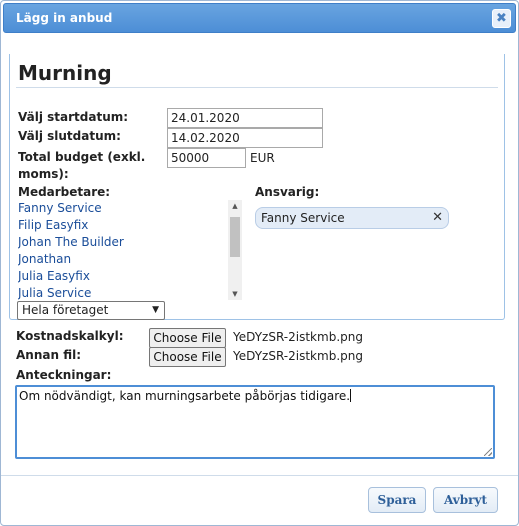 The image size is (519, 526). What do you see at coordinates (187, 357) in the screenshot?
I see `other-file-button: Choose File` at bounding box center [187, 357].